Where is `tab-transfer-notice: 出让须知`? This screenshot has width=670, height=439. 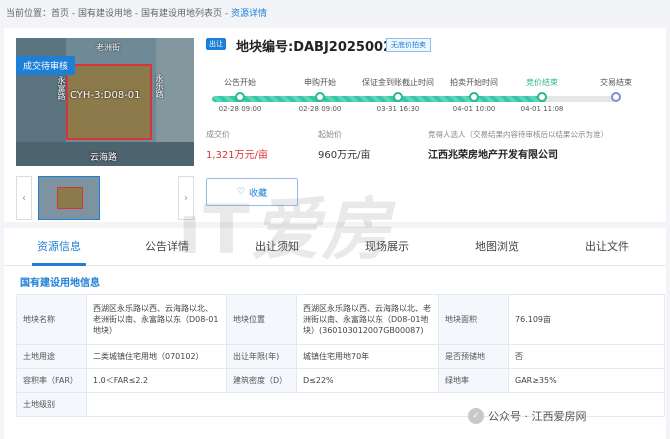 tab-transfer-notice: 出让须知 is located at coordinates (277, 247).